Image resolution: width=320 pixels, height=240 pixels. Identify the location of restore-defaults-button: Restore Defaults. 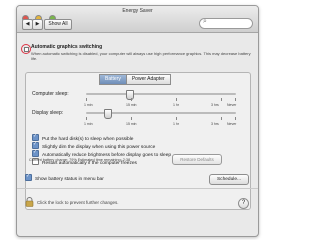
(197, 159).